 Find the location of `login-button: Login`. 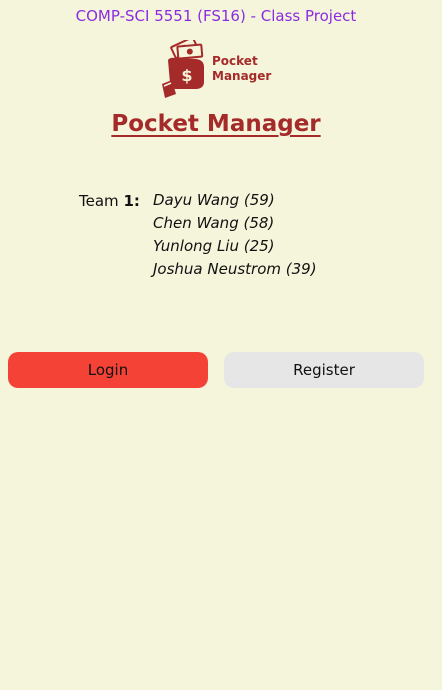

login-button: Login is located at coordinates (108, 370).